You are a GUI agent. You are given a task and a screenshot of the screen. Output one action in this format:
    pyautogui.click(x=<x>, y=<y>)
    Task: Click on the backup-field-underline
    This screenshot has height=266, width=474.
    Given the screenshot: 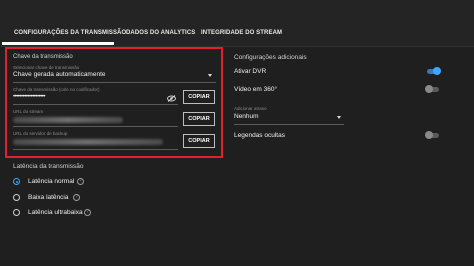 What is the action you would take?
    pyautogui.click(x=95, y=149)
    